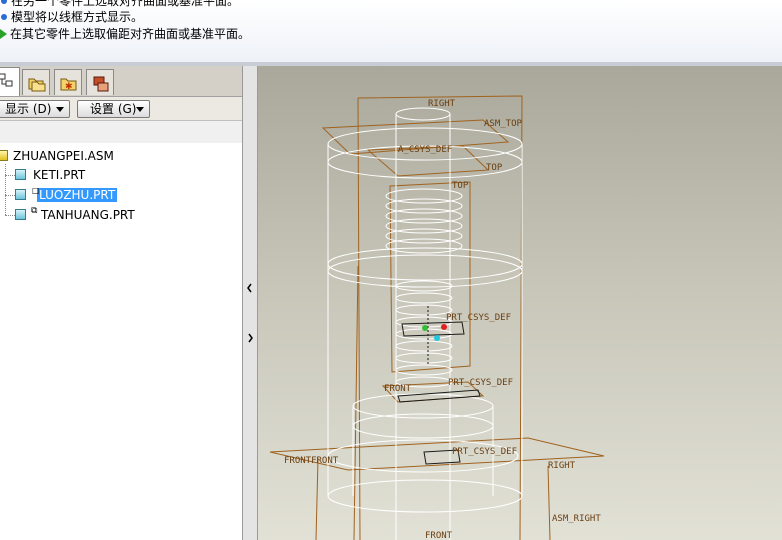  Describe the element at coordinates (250, 338) in the screenshot. I see `expand-right-icon` at that location.